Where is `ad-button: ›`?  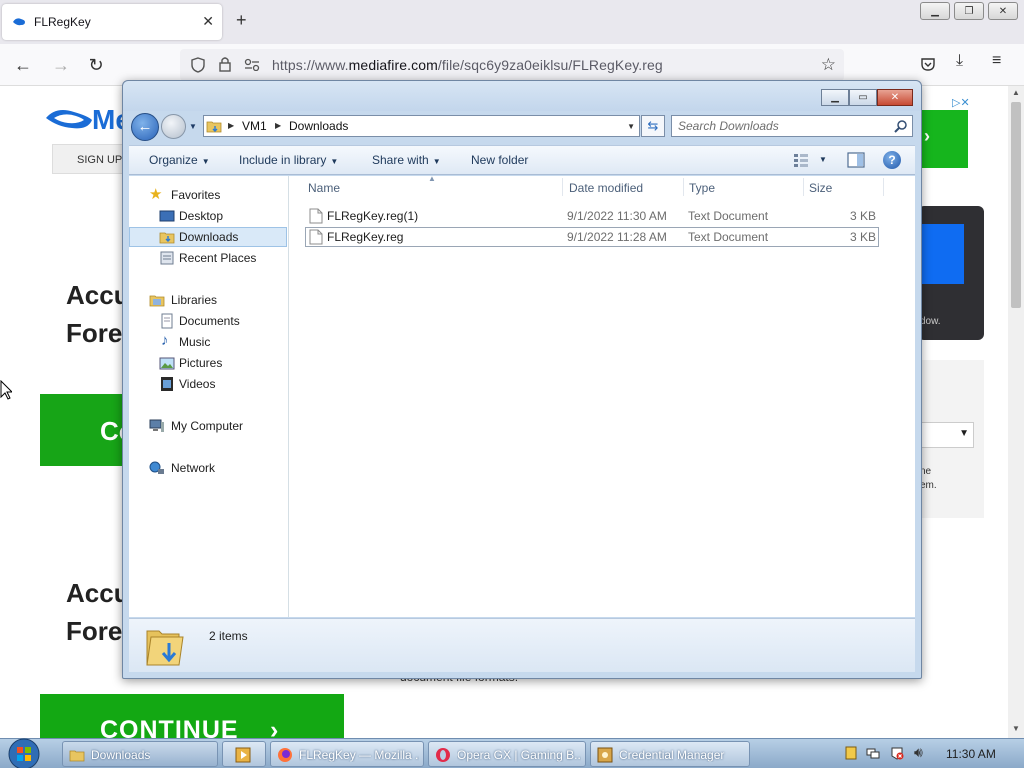
ad-button: › is located at coordinates (943, 139).